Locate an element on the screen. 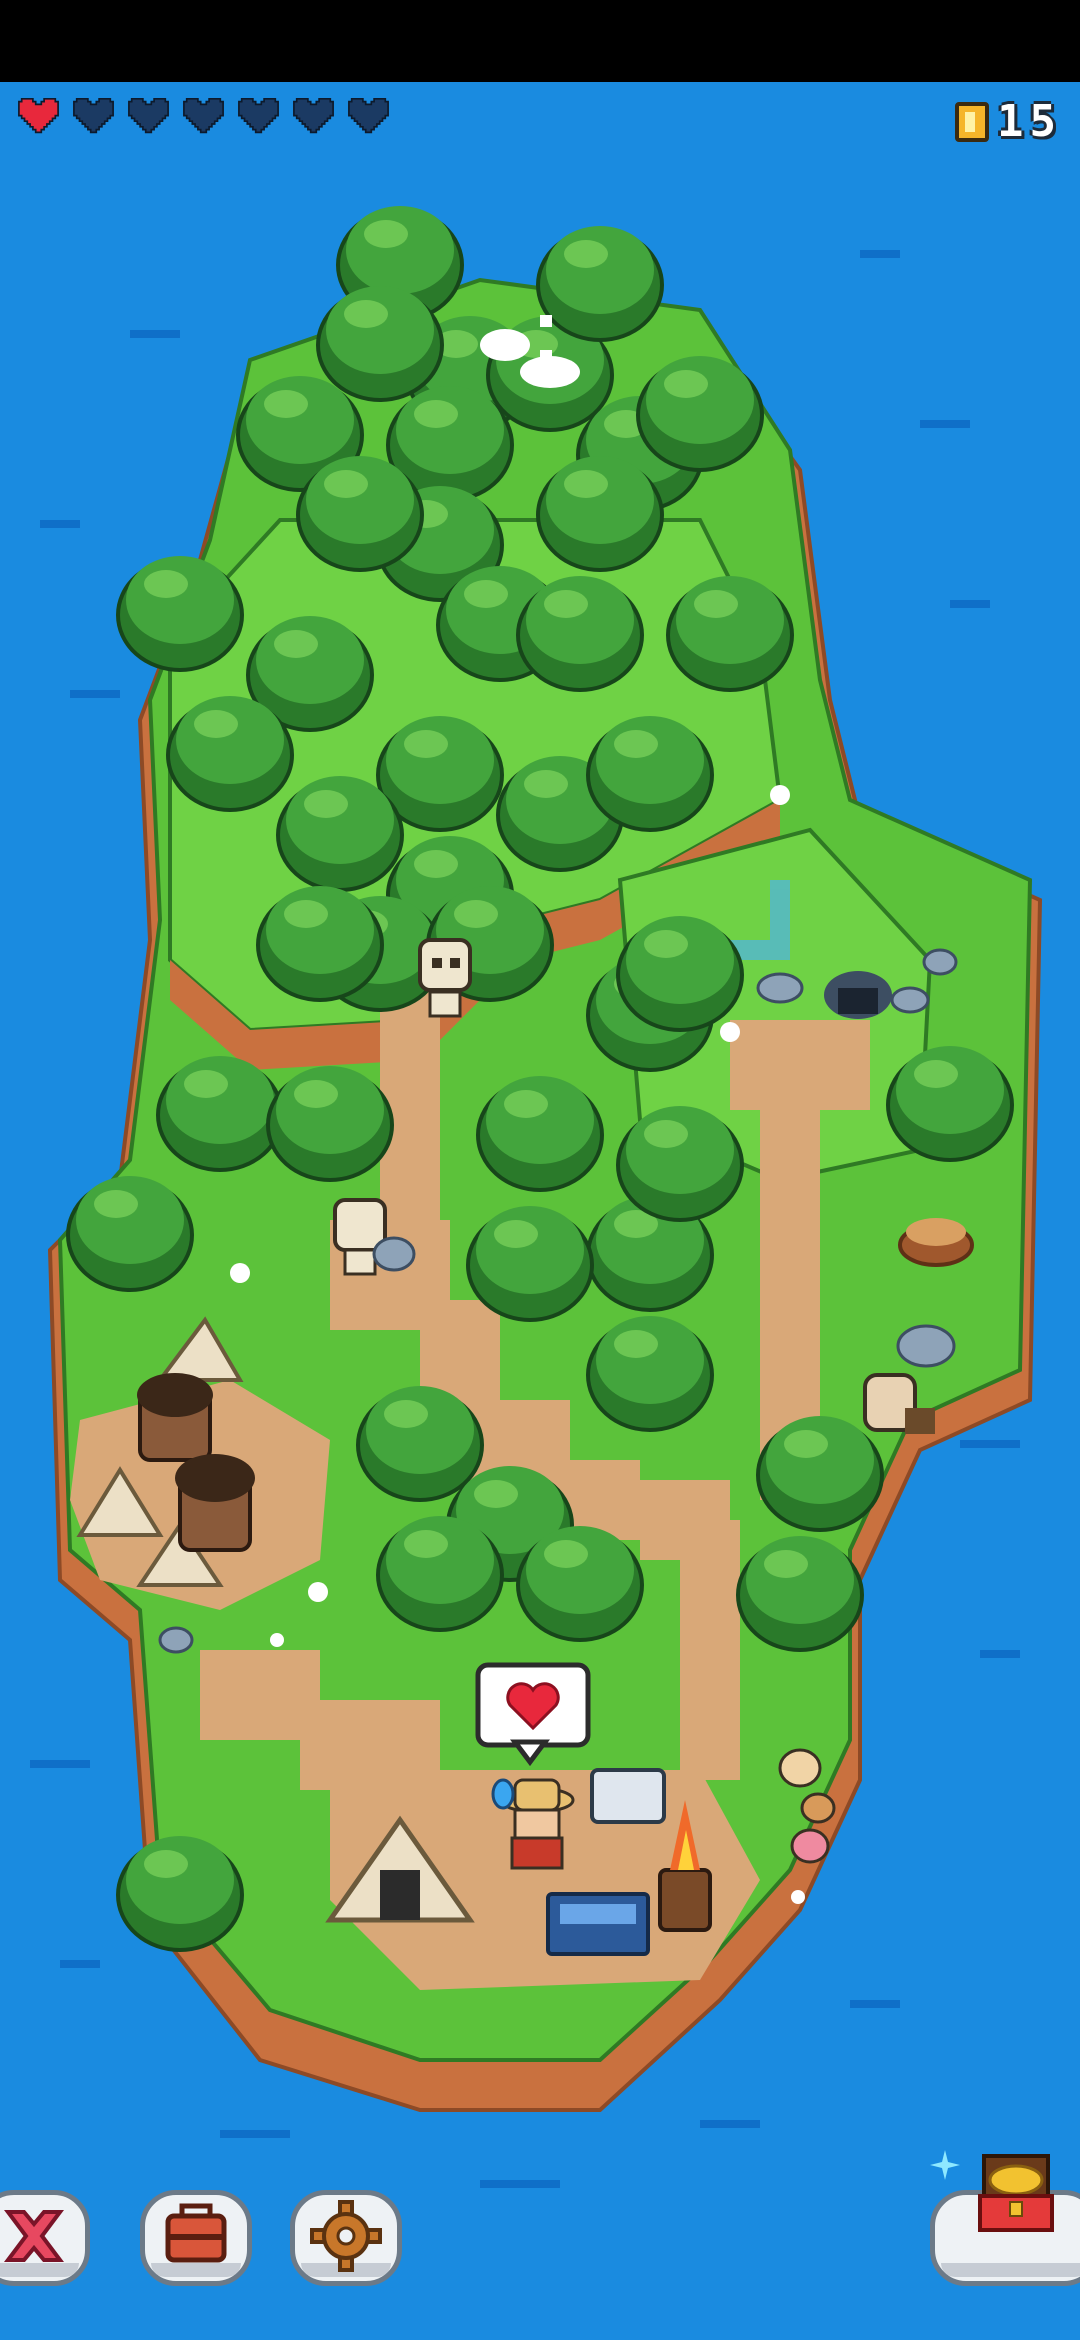 This screenshot has width=1080, height=2340. coin-icon is located at coordinates (972, 121).